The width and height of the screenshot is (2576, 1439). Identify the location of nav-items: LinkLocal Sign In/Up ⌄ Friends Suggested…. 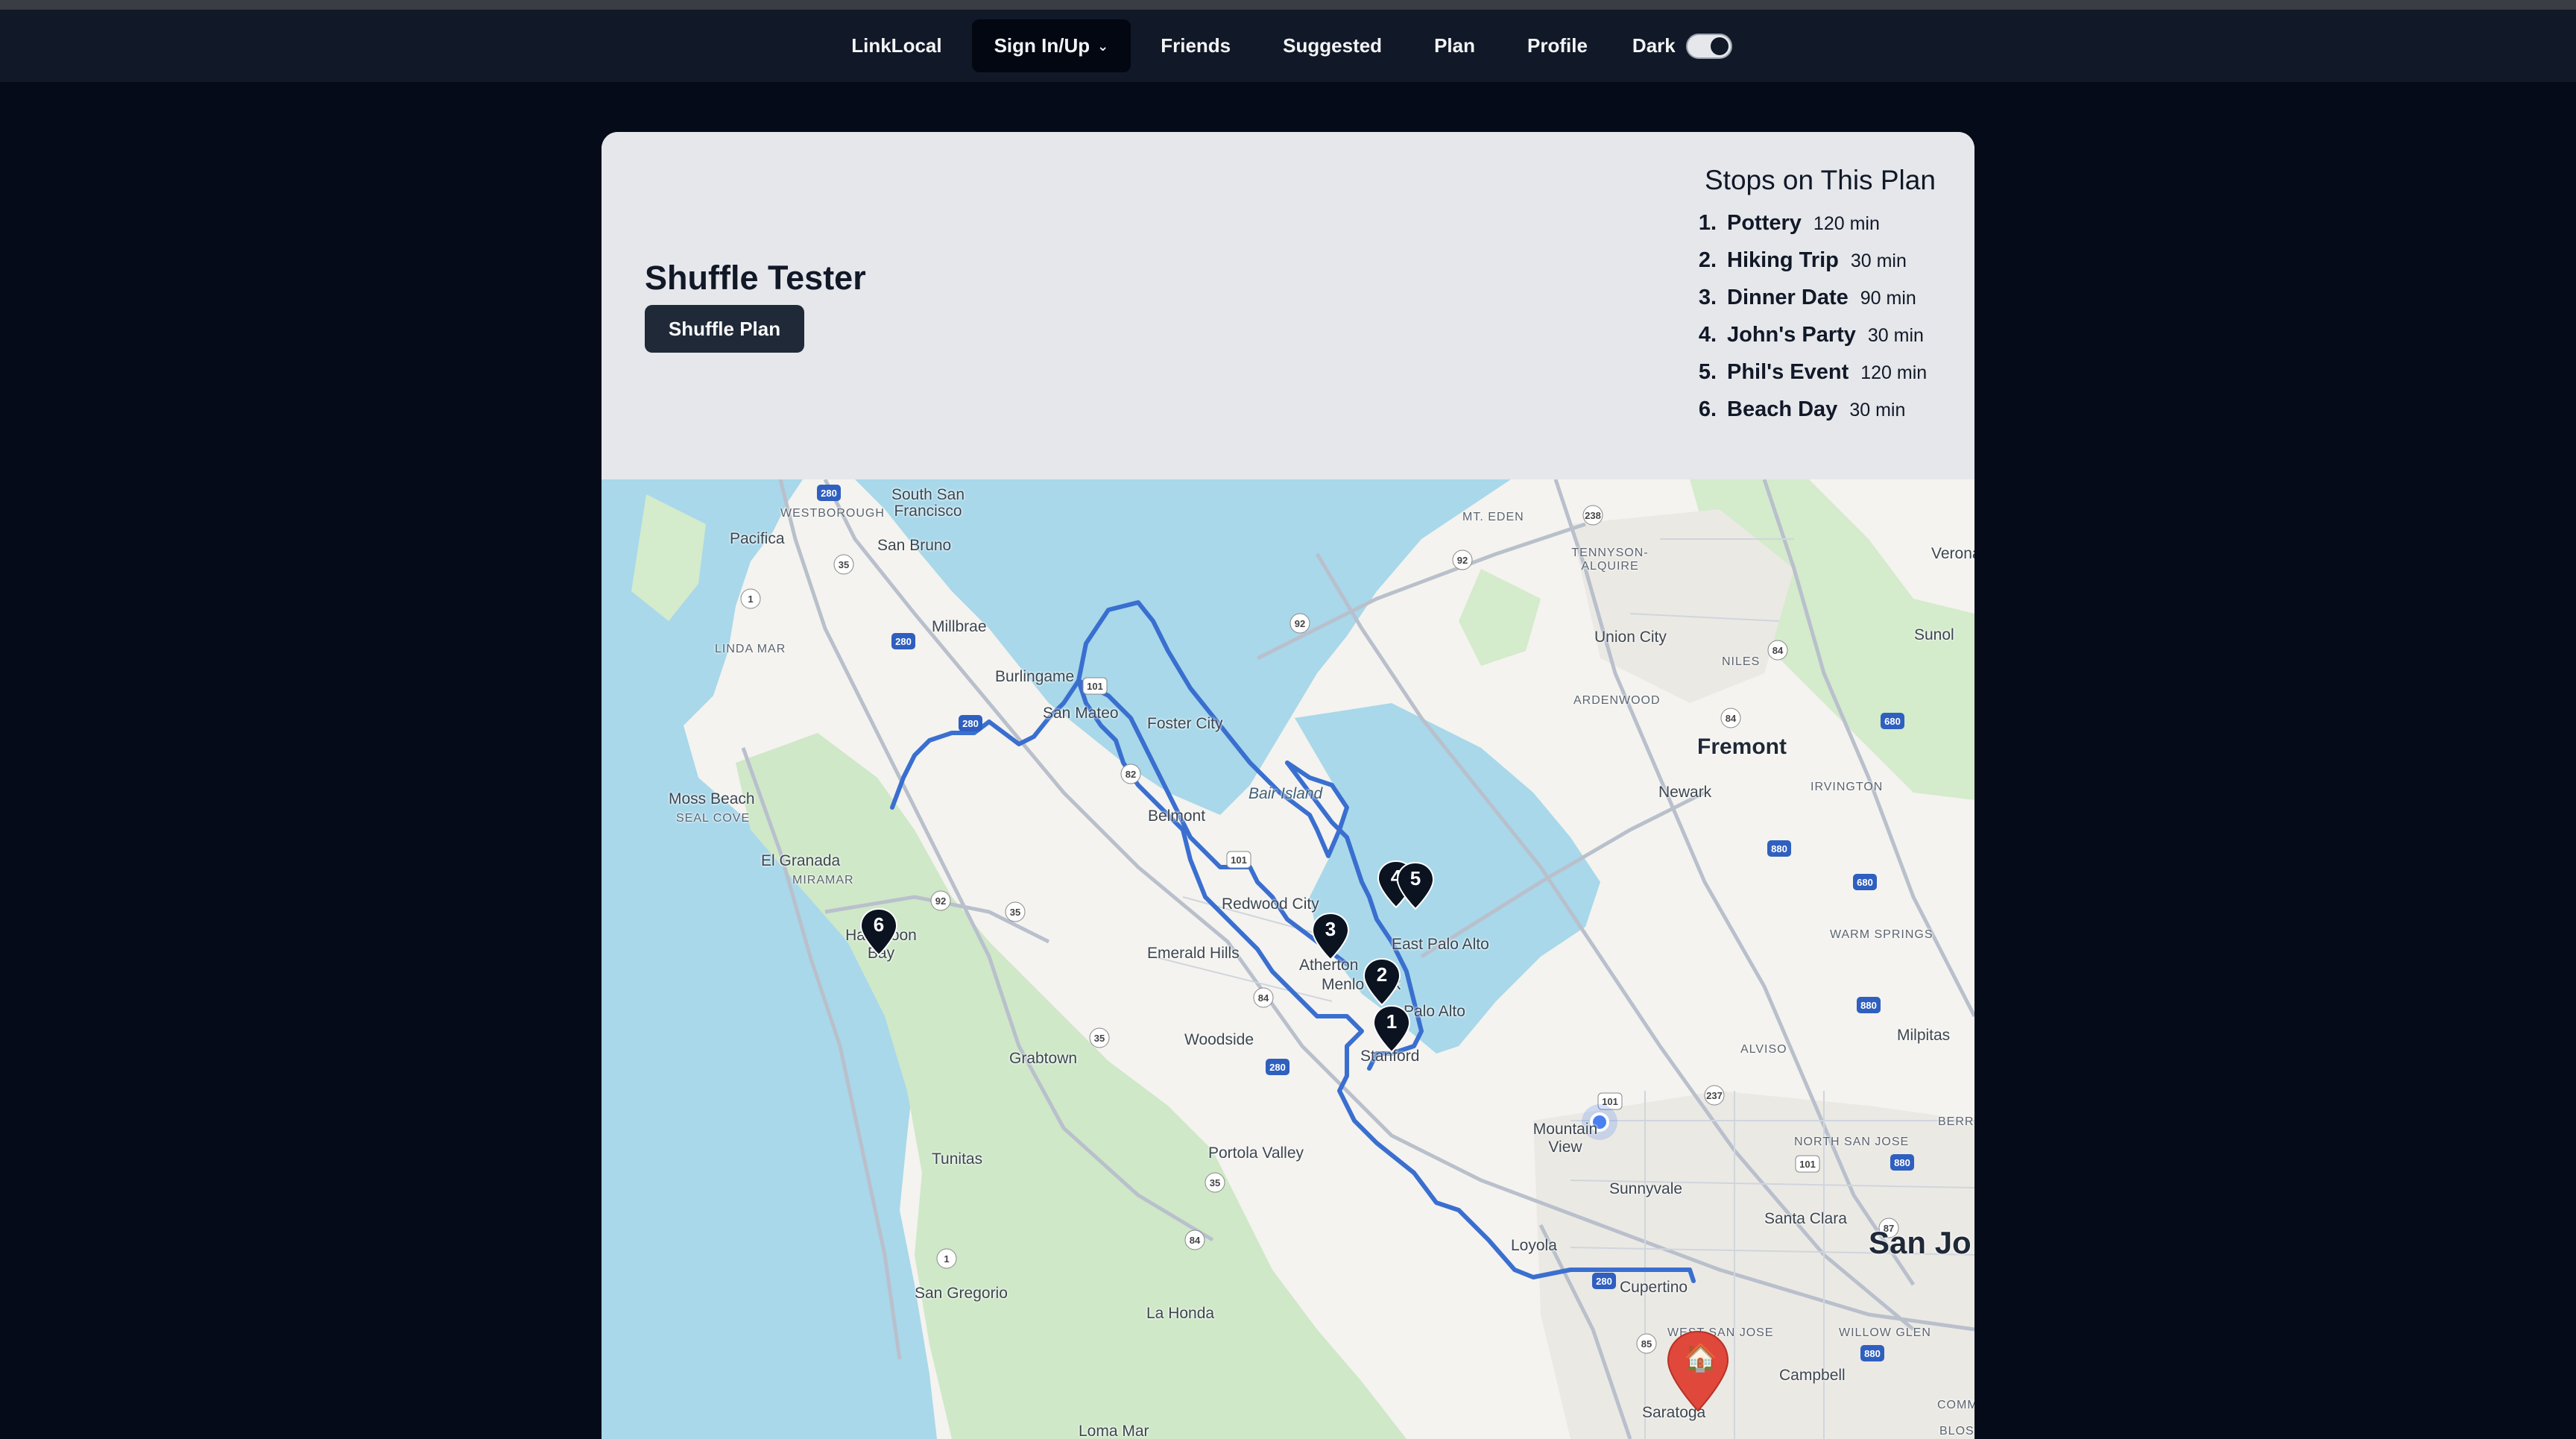
(1288, 45).